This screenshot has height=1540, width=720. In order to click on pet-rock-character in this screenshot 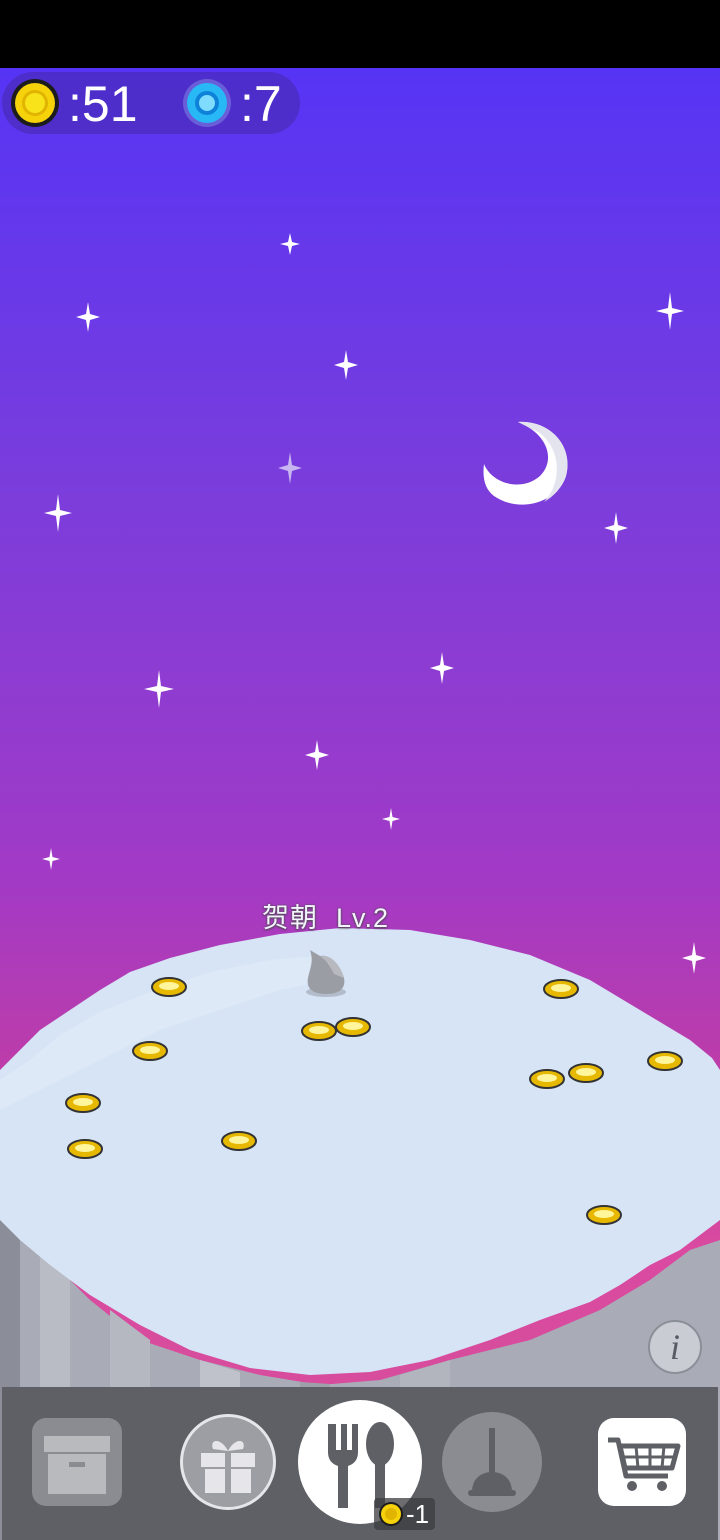, I will do `click(325, 971)`.